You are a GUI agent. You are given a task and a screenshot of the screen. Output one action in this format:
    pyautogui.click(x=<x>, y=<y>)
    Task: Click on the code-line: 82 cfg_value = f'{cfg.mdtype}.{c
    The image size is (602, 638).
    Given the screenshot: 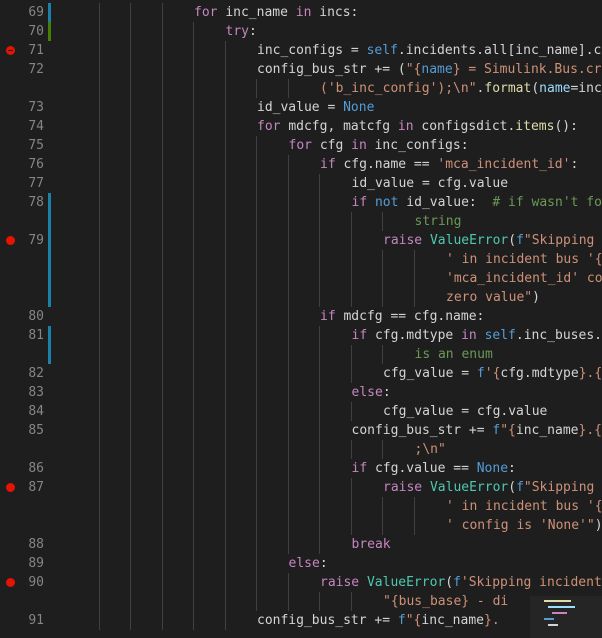 What is the action you would take?
    pyautogui.click(x=301, y=373)
    